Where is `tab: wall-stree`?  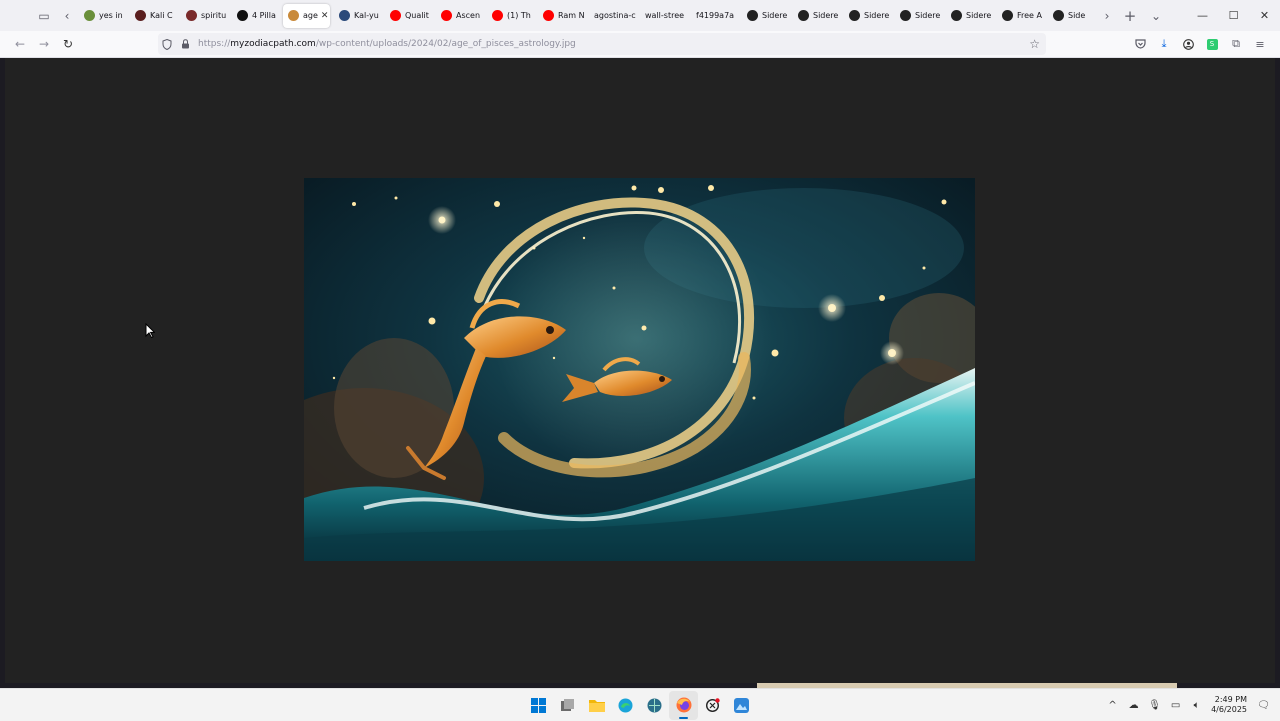 tab: wall-stree is located at coordinates (663, 16).